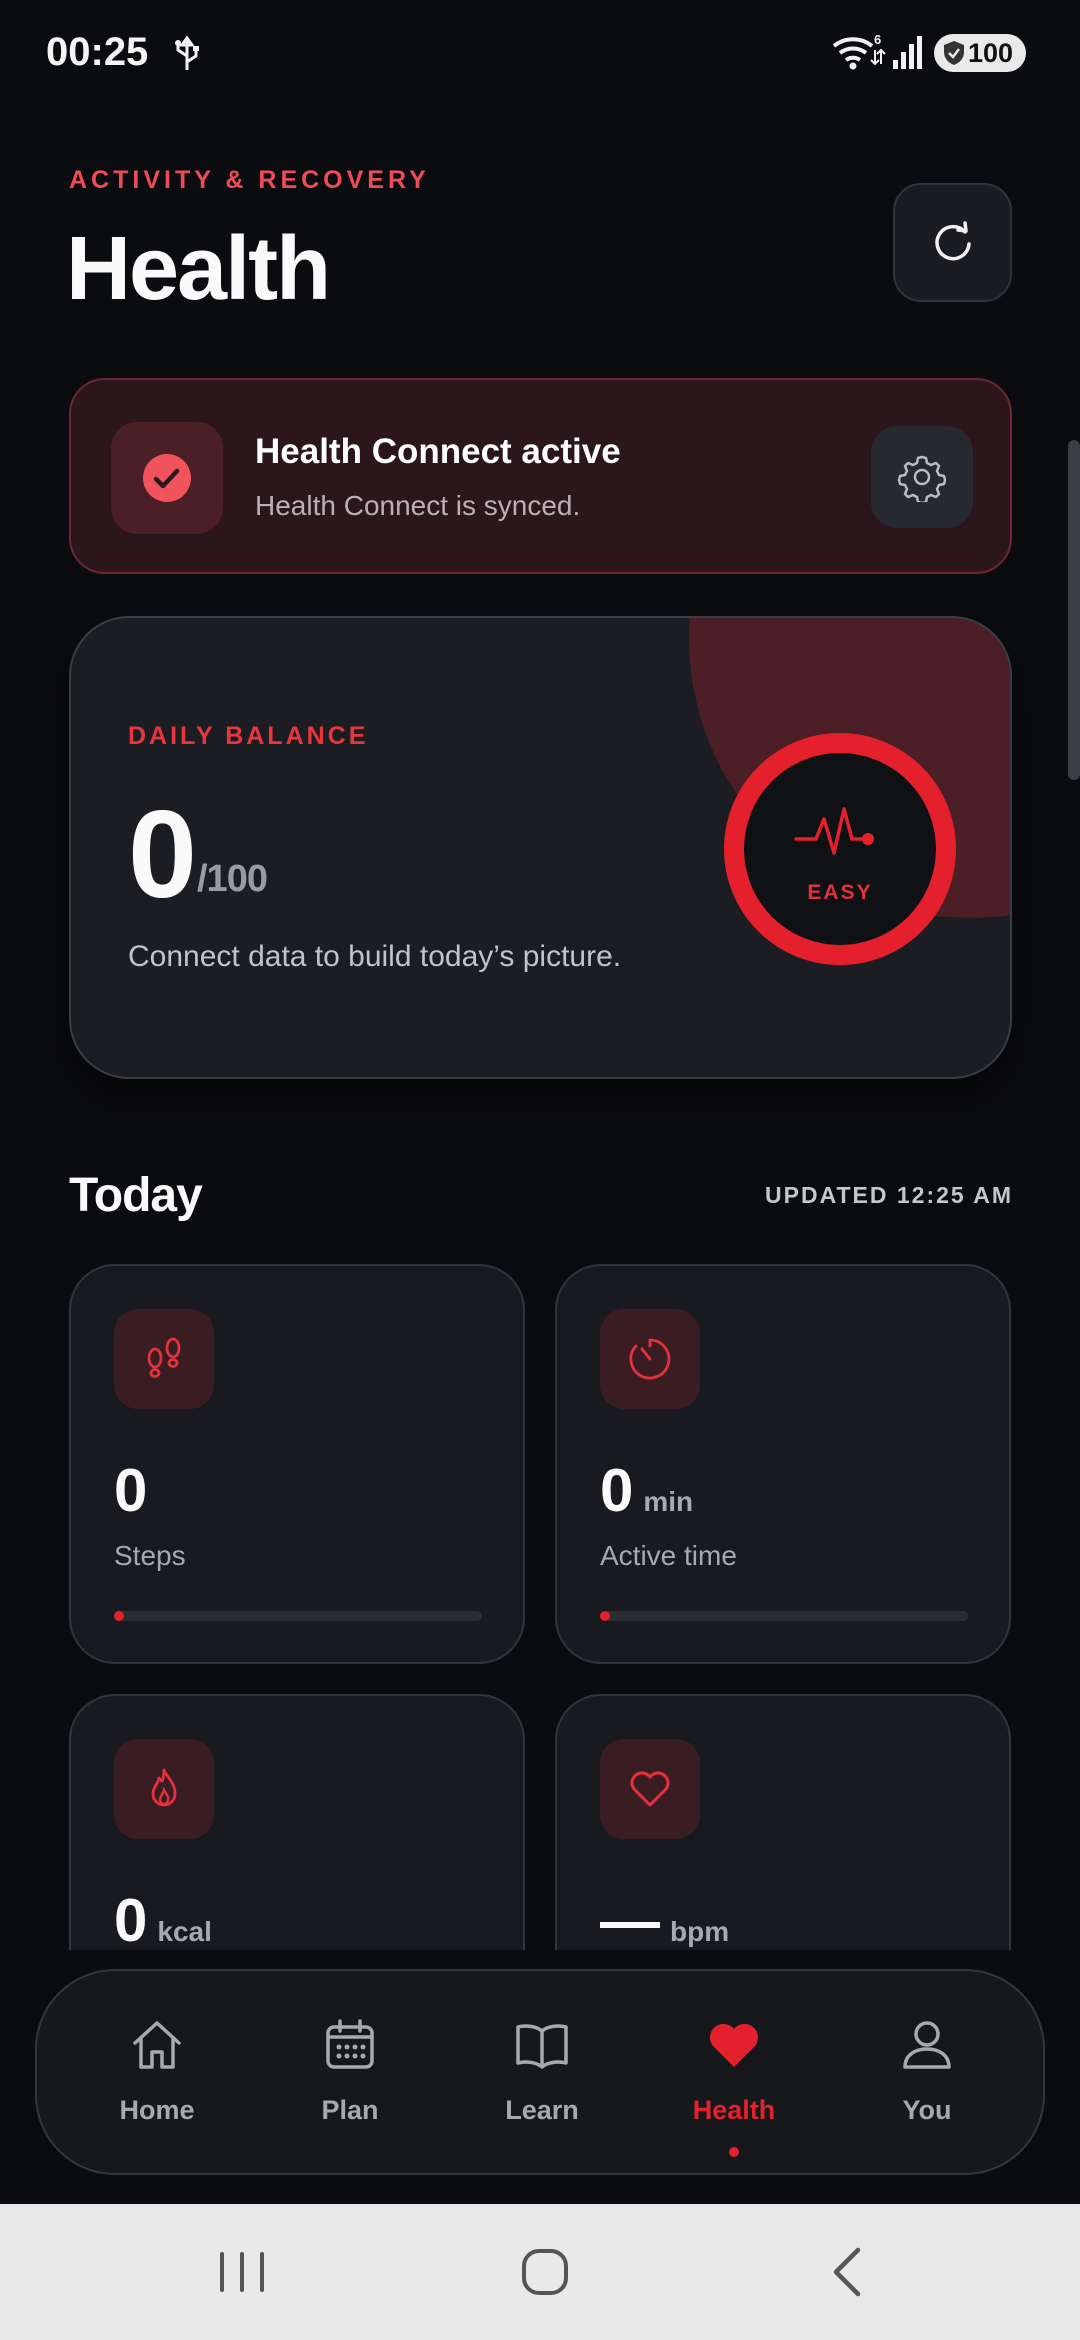  Describe the element at coordinates (630, 1918) in the screenshot. I see `heart-rate-value: —` at that location.